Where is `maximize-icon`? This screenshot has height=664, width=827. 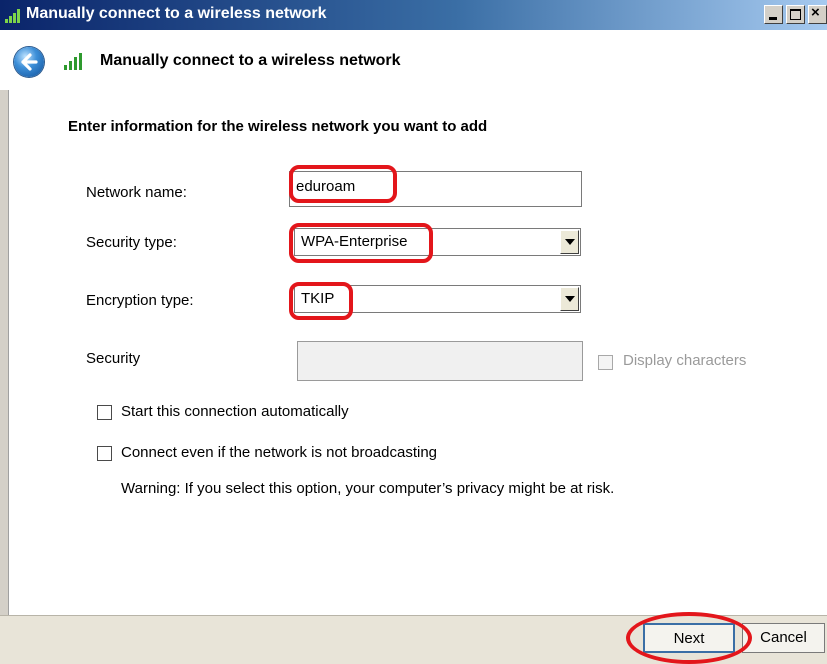 maximize-icon is located at coordinates (795, 14).